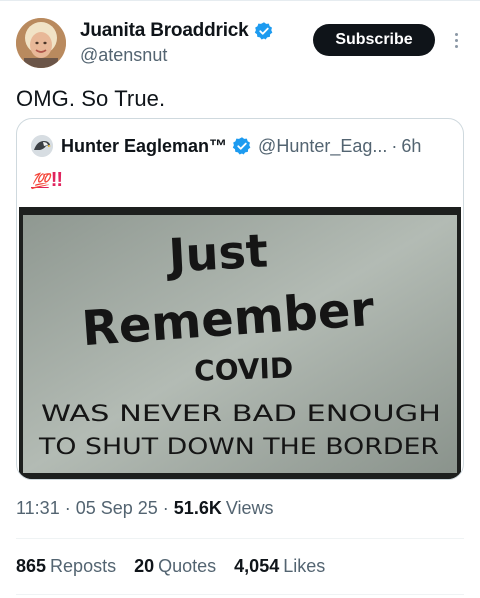 The image size is (480, 598). What do you see at coordinates (456, 40) in the screenshot?
I see `more-options-icon` at bounding box center [456, 40].